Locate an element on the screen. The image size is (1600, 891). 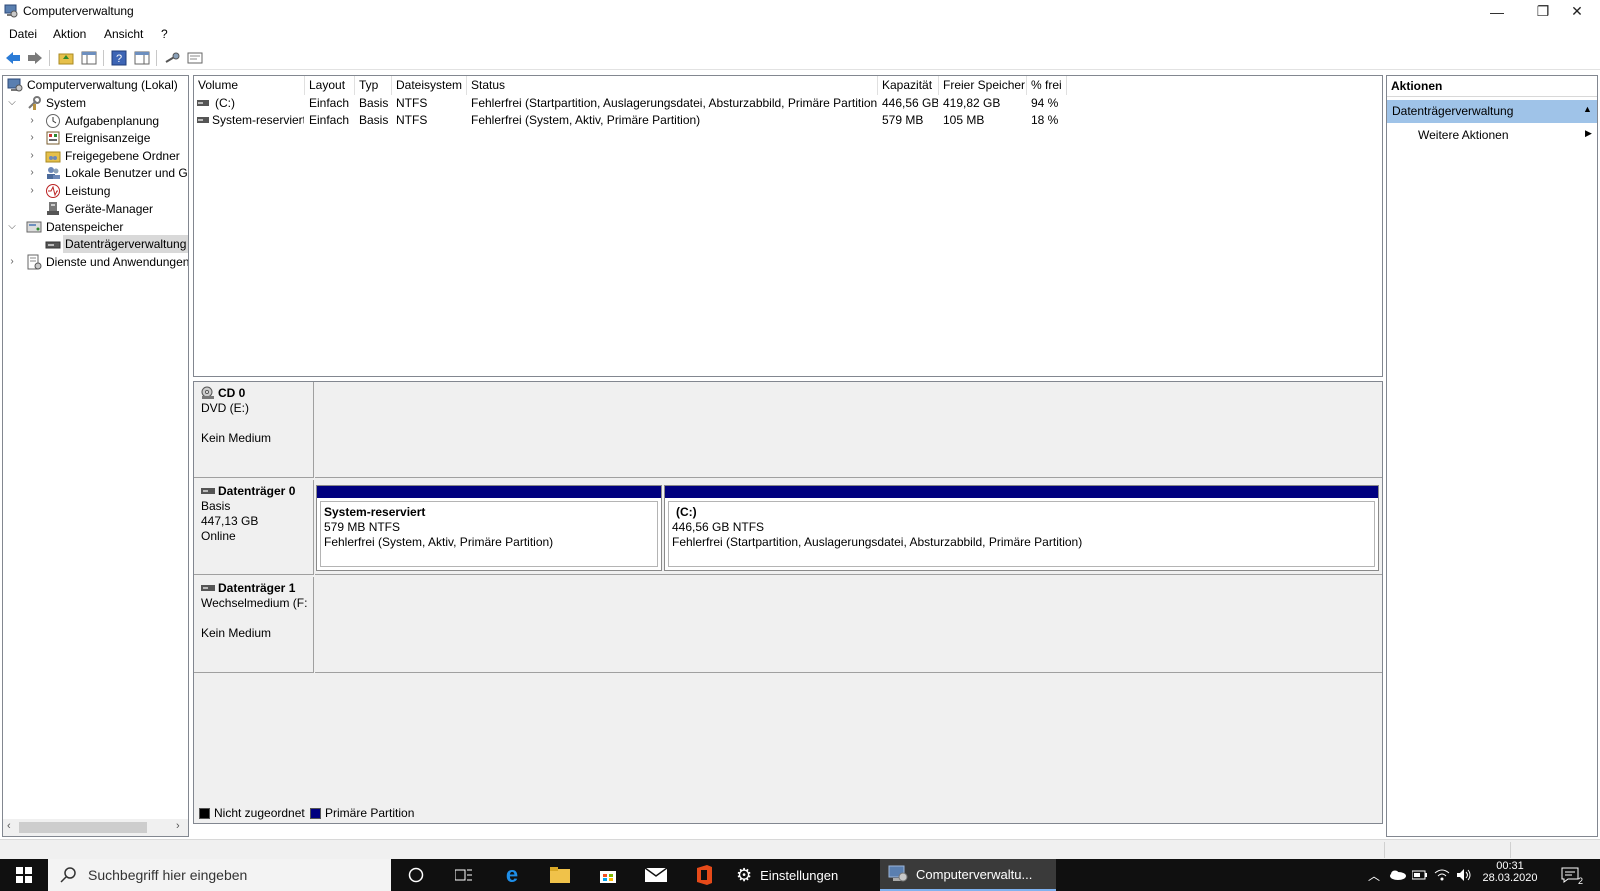
console-tree-icon is located at coordinates (89, 58).